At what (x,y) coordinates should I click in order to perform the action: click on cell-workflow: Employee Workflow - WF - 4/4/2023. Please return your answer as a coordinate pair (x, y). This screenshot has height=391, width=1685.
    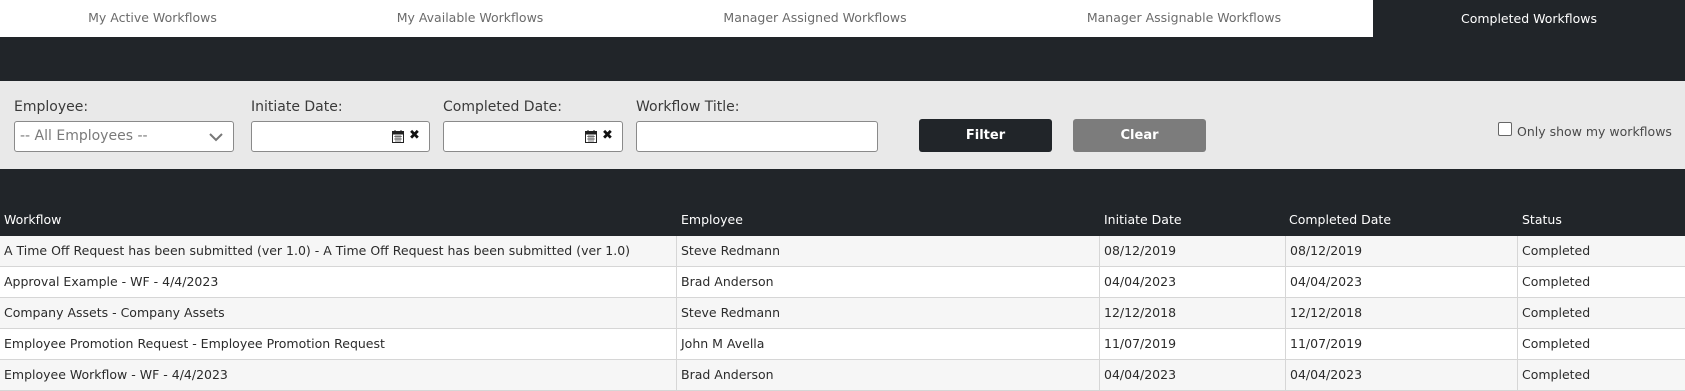
    Looking at the image, I should click on (338, 375).